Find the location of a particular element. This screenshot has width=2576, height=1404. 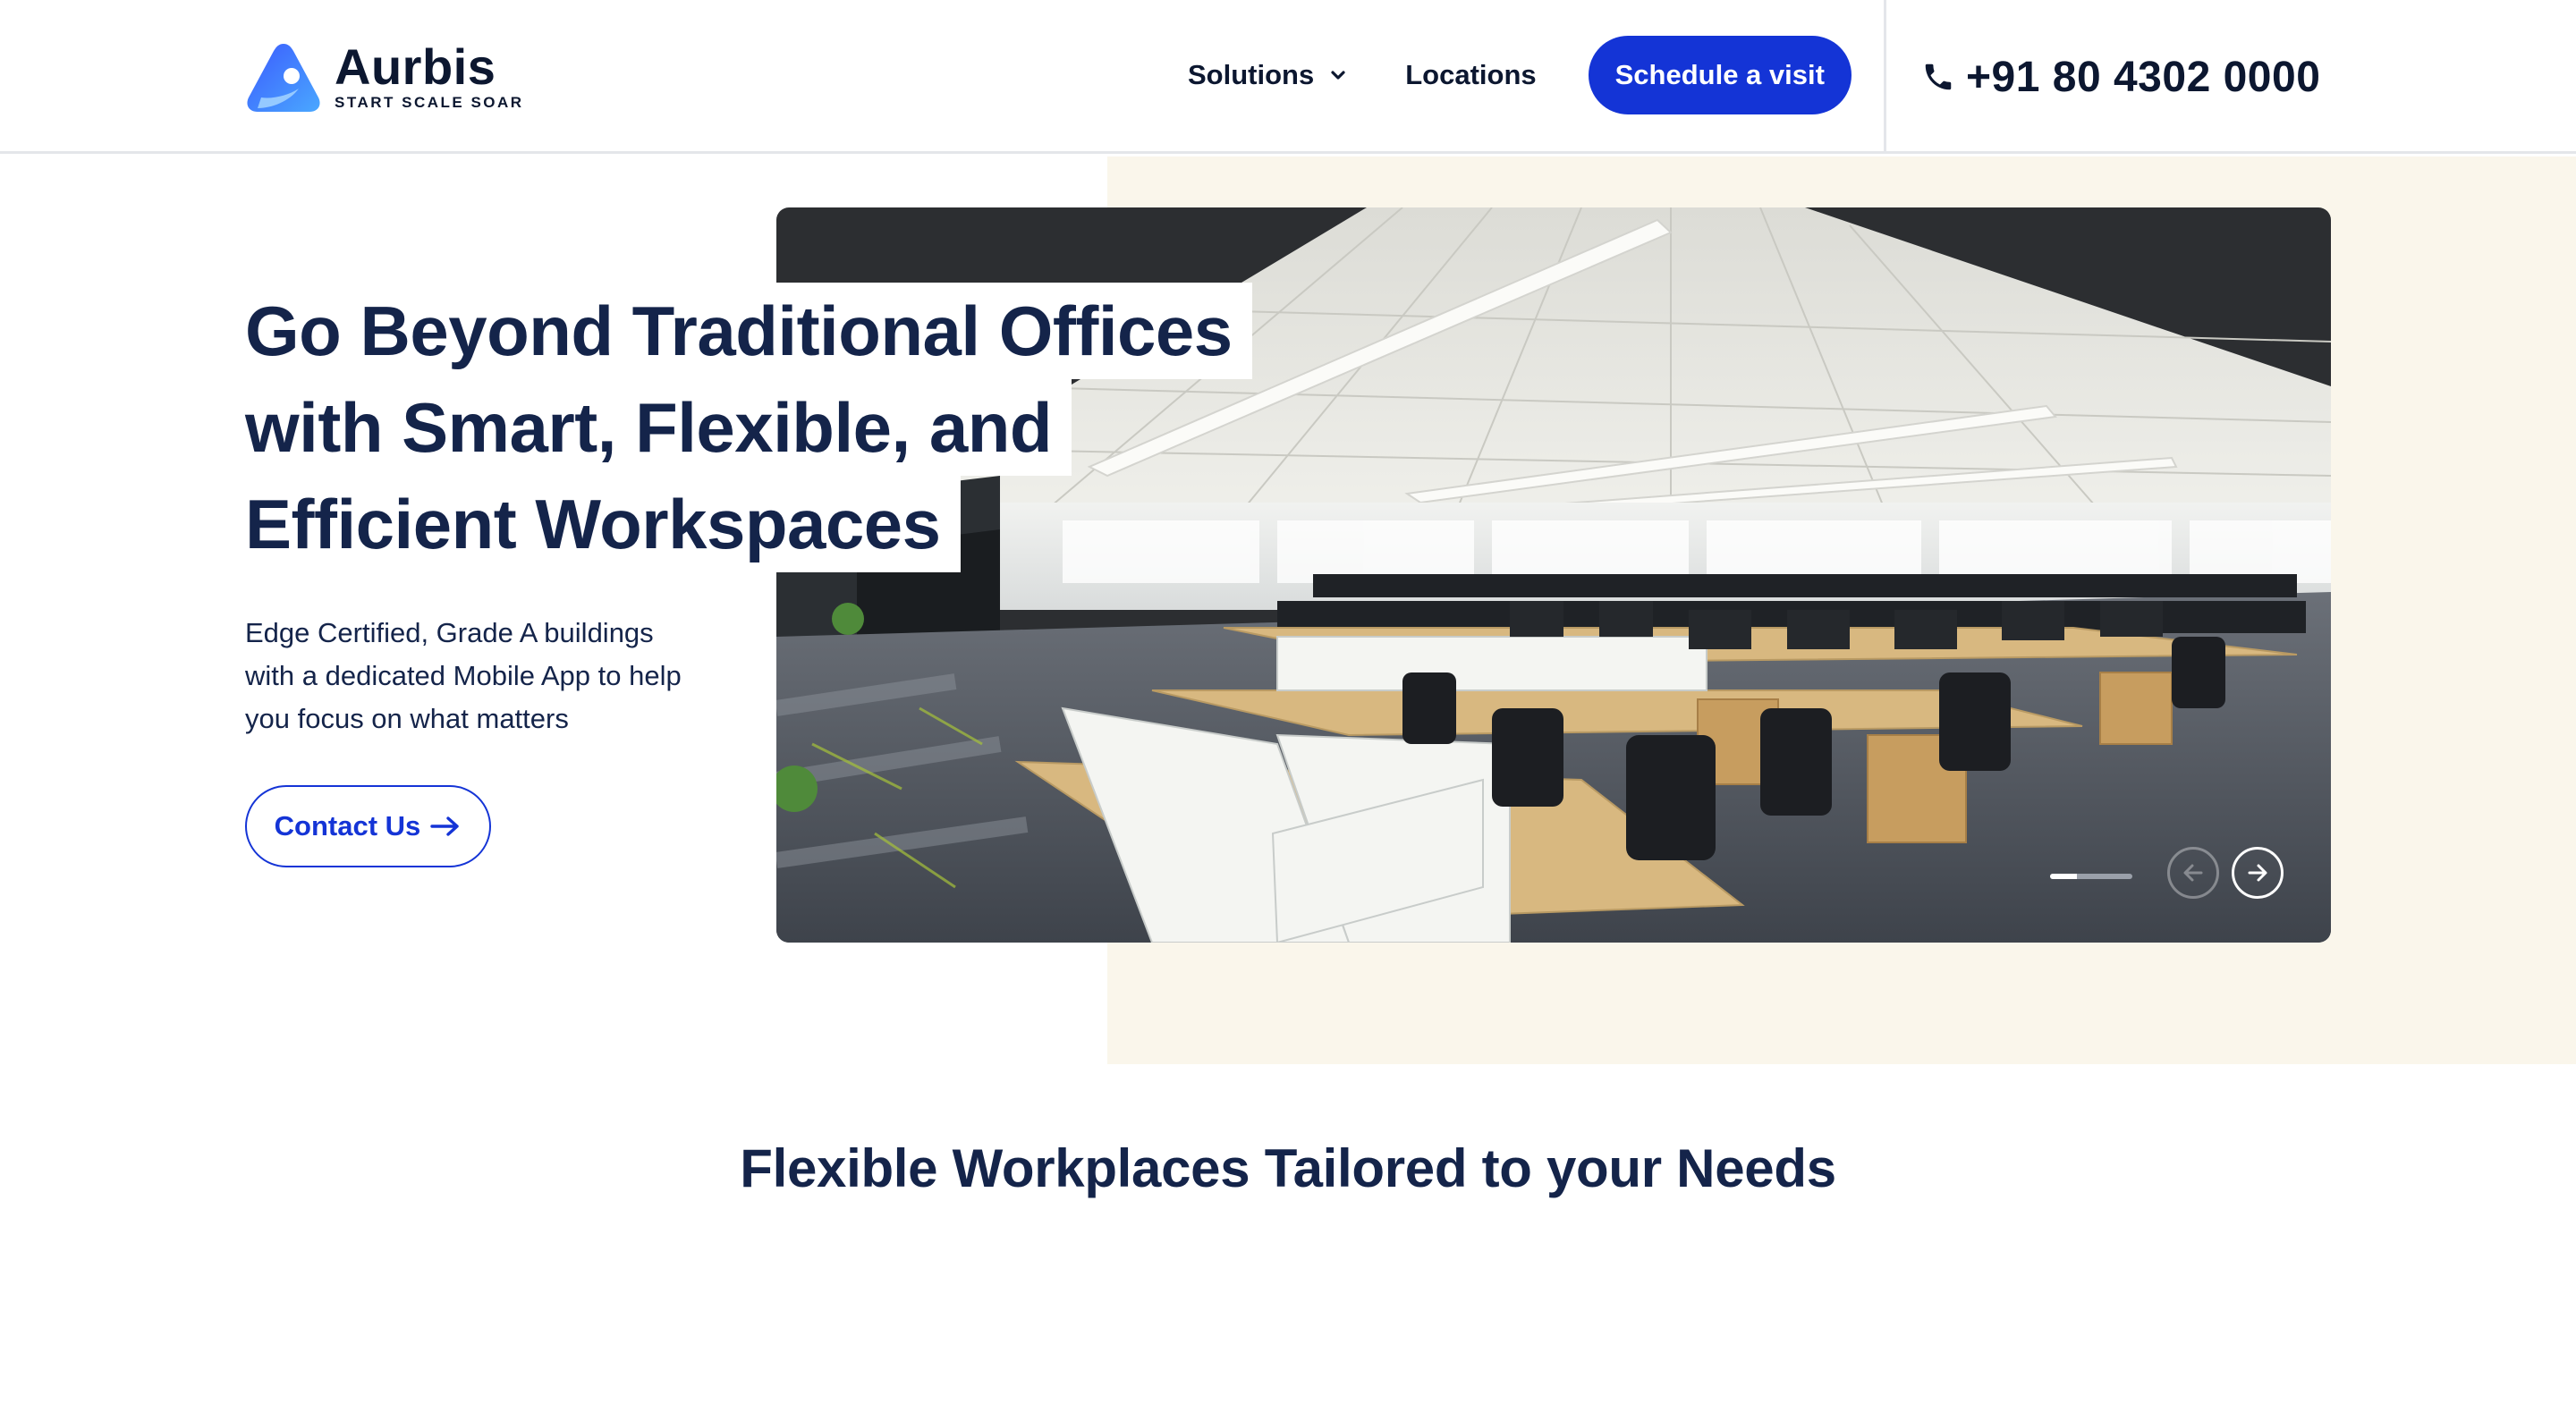

brand-name: Aurbis is located at coordinates (415, 67).